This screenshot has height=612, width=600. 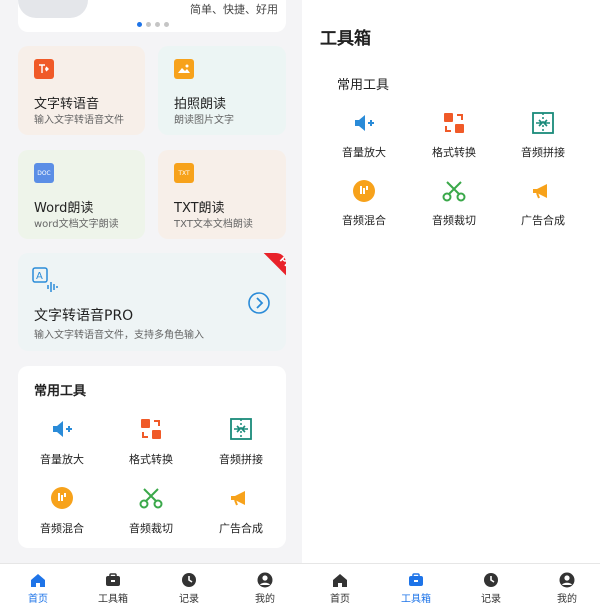 I want to click on photo-read-icon, so click(x=184, y=69).